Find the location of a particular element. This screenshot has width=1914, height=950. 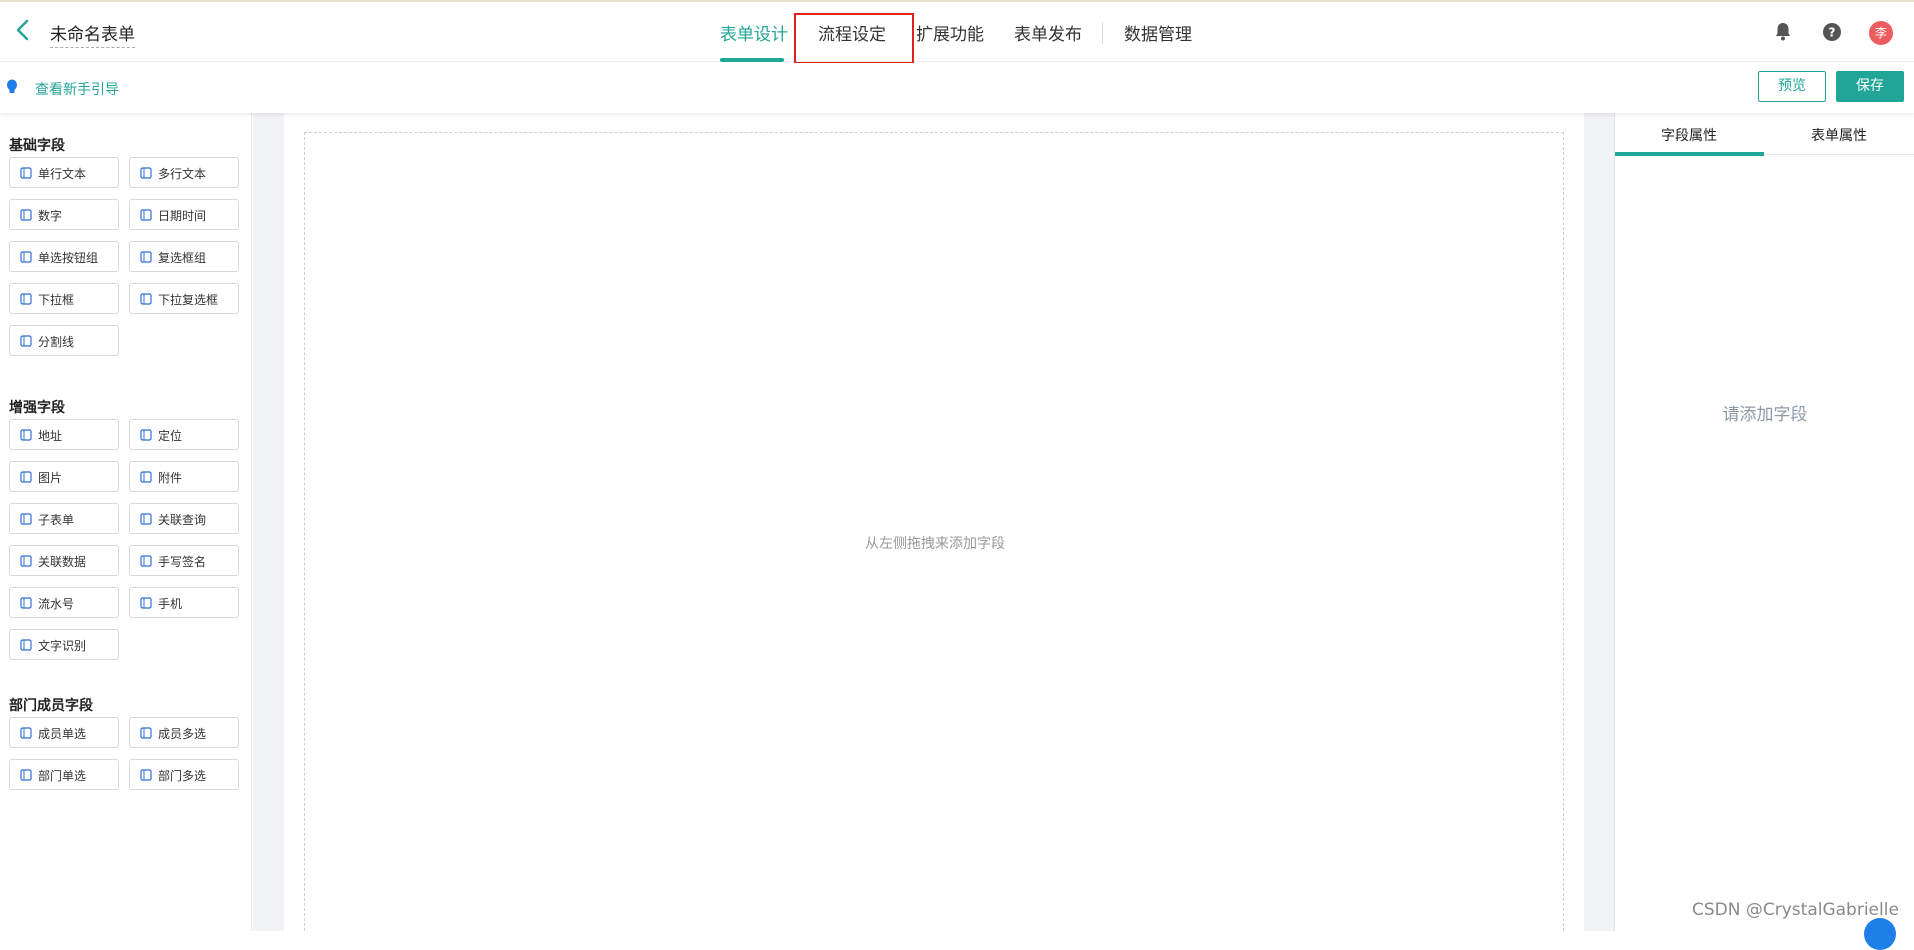

help-icon: ? is located at coordinates (1832, 32).